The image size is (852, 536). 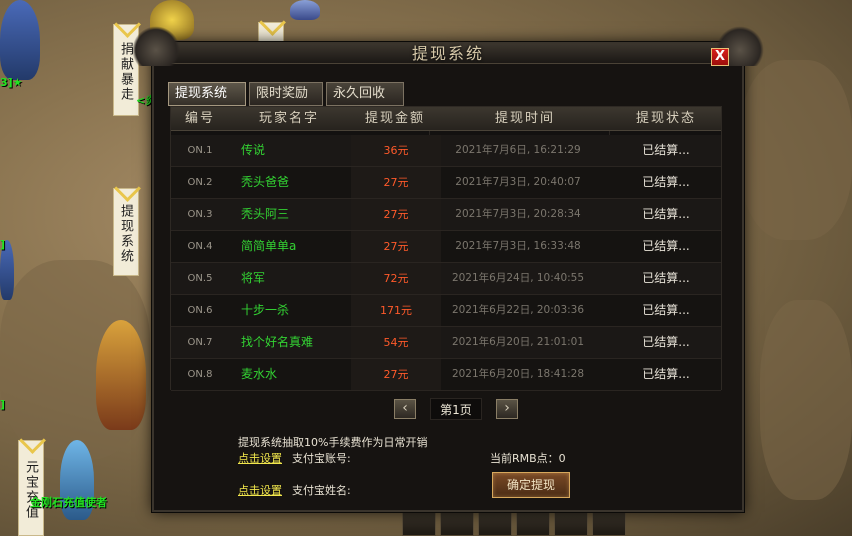 What do you see at coordinates (260, 458) in the screenshot?
I see `set-account-link: 点击设置` at bounding box center [260, 458].